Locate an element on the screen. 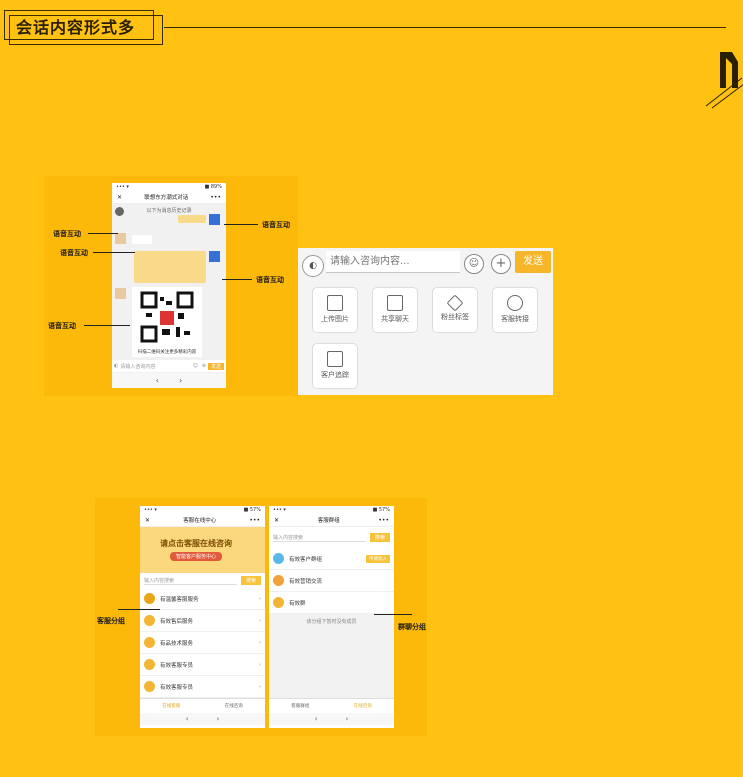 This screenshot has height=777, width=743. fan-tag-button: 粉丝标签 is located at coordinates (455, 310).